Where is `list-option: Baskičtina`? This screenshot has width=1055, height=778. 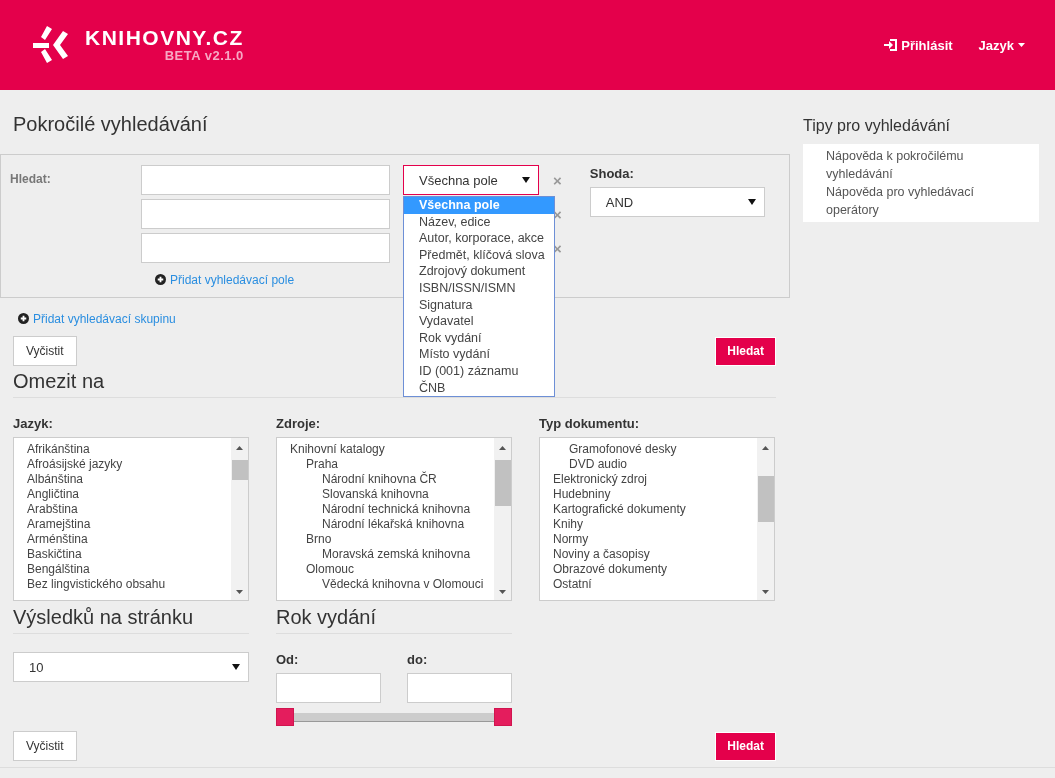
list-option: Baskičtina is located at coordinates (122, 554).